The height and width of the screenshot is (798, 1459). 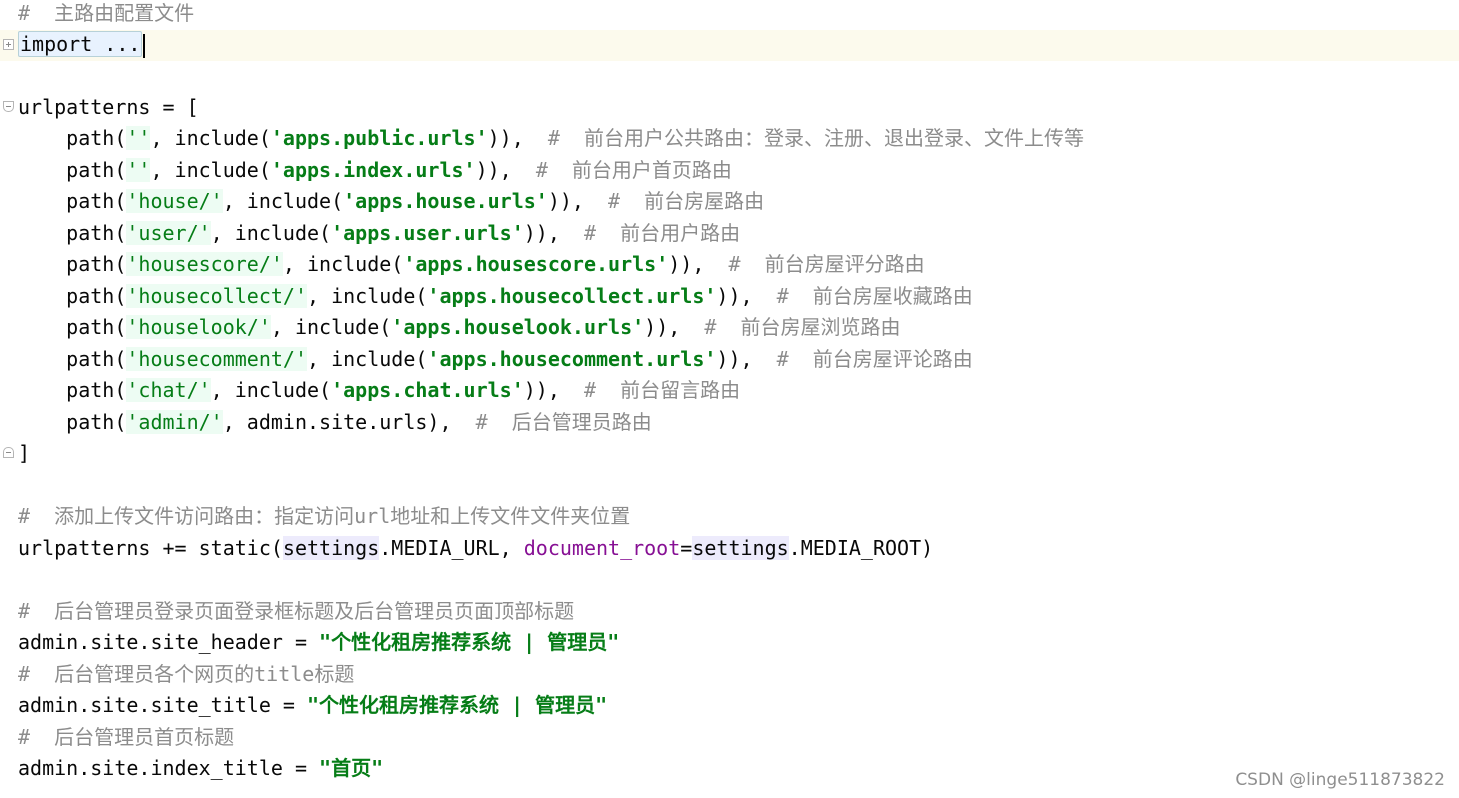 What do you see at coordinates (457, 705) in the screenshot?
I see `site-title-value: "个性化租房推荐系统 | 管理员"` at bounding box center [457, 705].